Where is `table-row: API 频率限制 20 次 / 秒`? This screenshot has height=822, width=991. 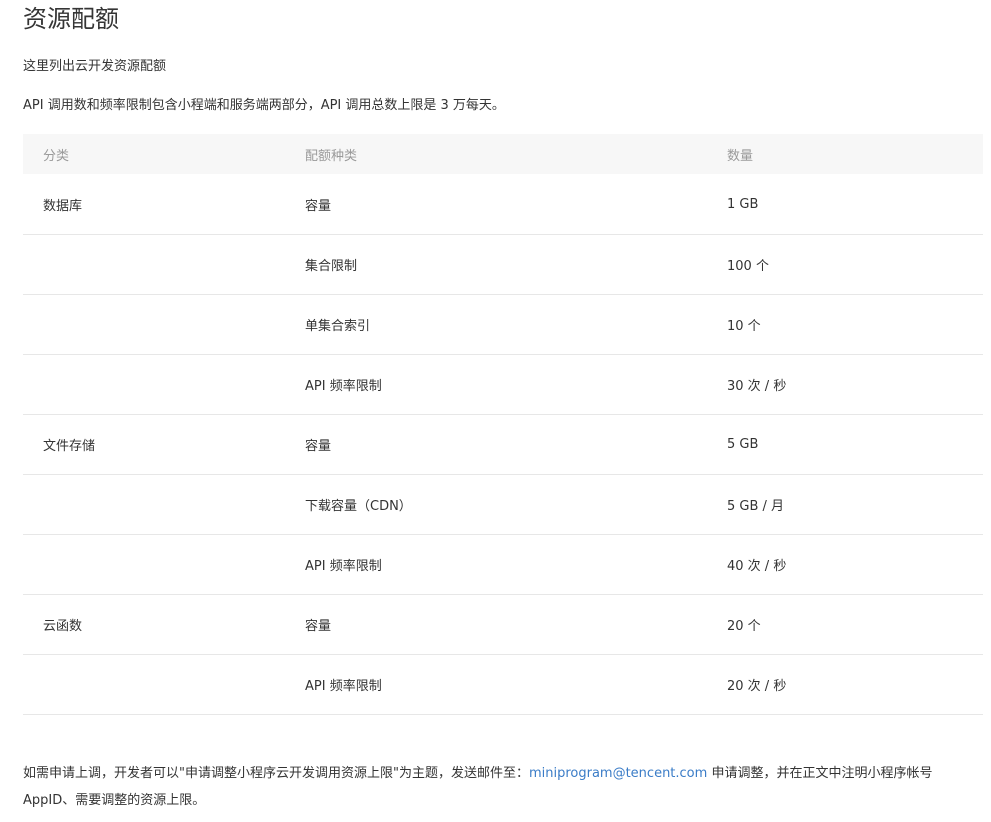 table-row: API 频率限制 20 次 / 秒 is located at coordinates (503, 684).